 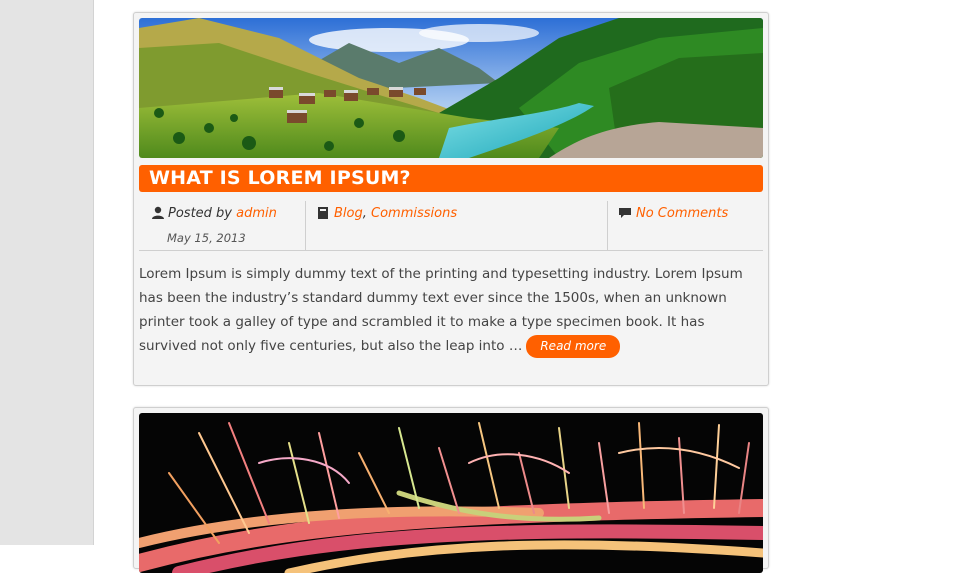 I want to click on post-title: WHAT IS LOREM IPSUM?, so click(x=451, y=178).